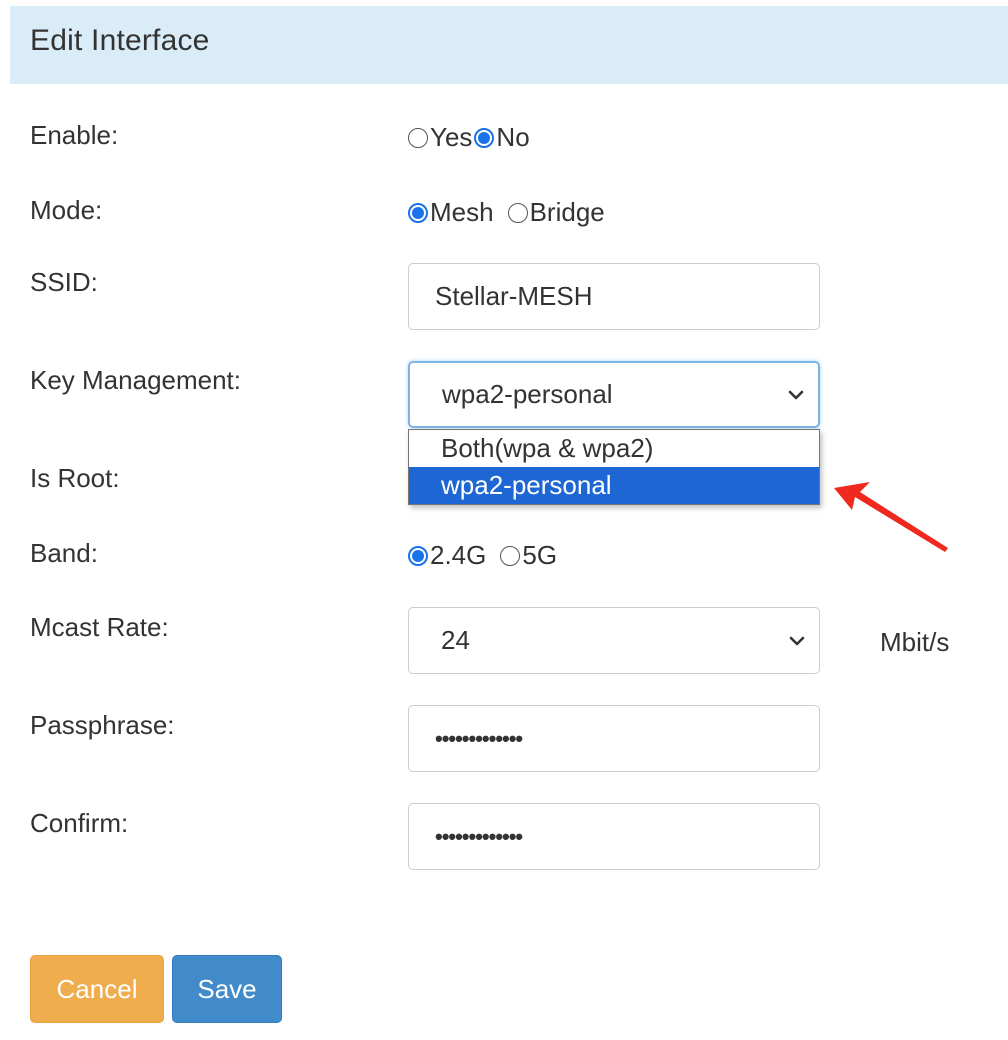 The width and height of the screenshot is (1008, 1040). I want to click on passphrase-label: Passphrase:, so click(102, 725).